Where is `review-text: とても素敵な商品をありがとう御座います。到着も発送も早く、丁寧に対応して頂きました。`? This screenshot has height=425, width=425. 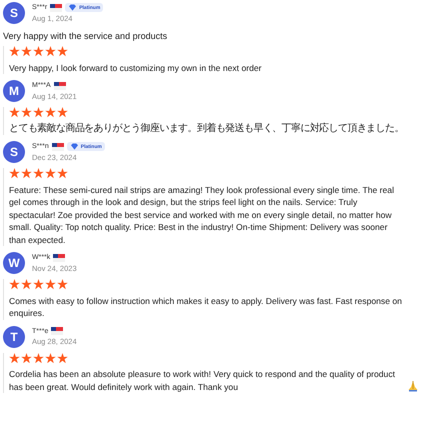
review-text: とても素敵な商品をありがとう御座います。到着も発送も早く、丁寧に対応して頂きました。 is located at coordinates (206, 128).